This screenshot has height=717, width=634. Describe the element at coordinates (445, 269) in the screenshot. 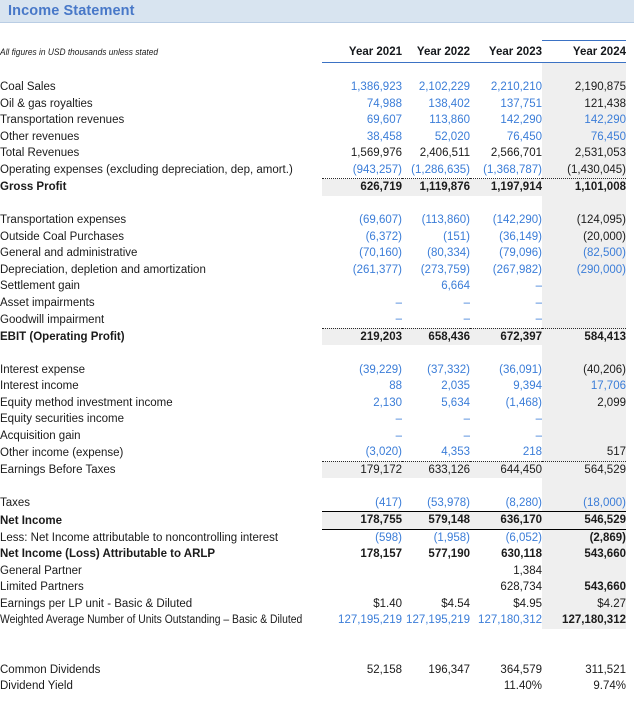

I see `row-value: (273,759)` at that location.